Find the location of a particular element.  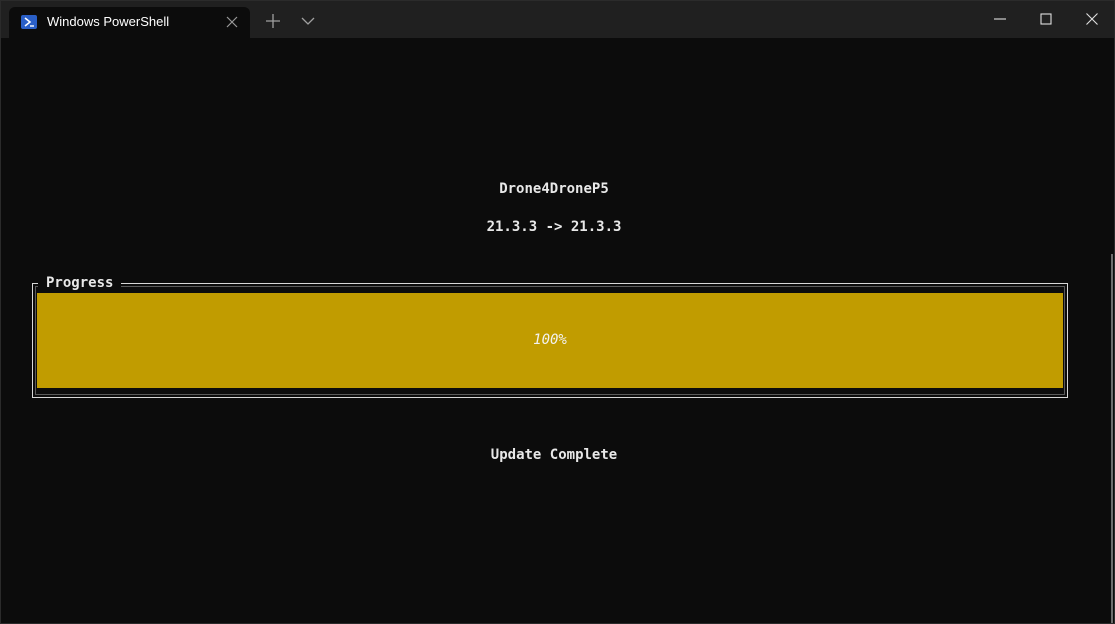

status-text: Update Complete is located at coordinates (554, 455).